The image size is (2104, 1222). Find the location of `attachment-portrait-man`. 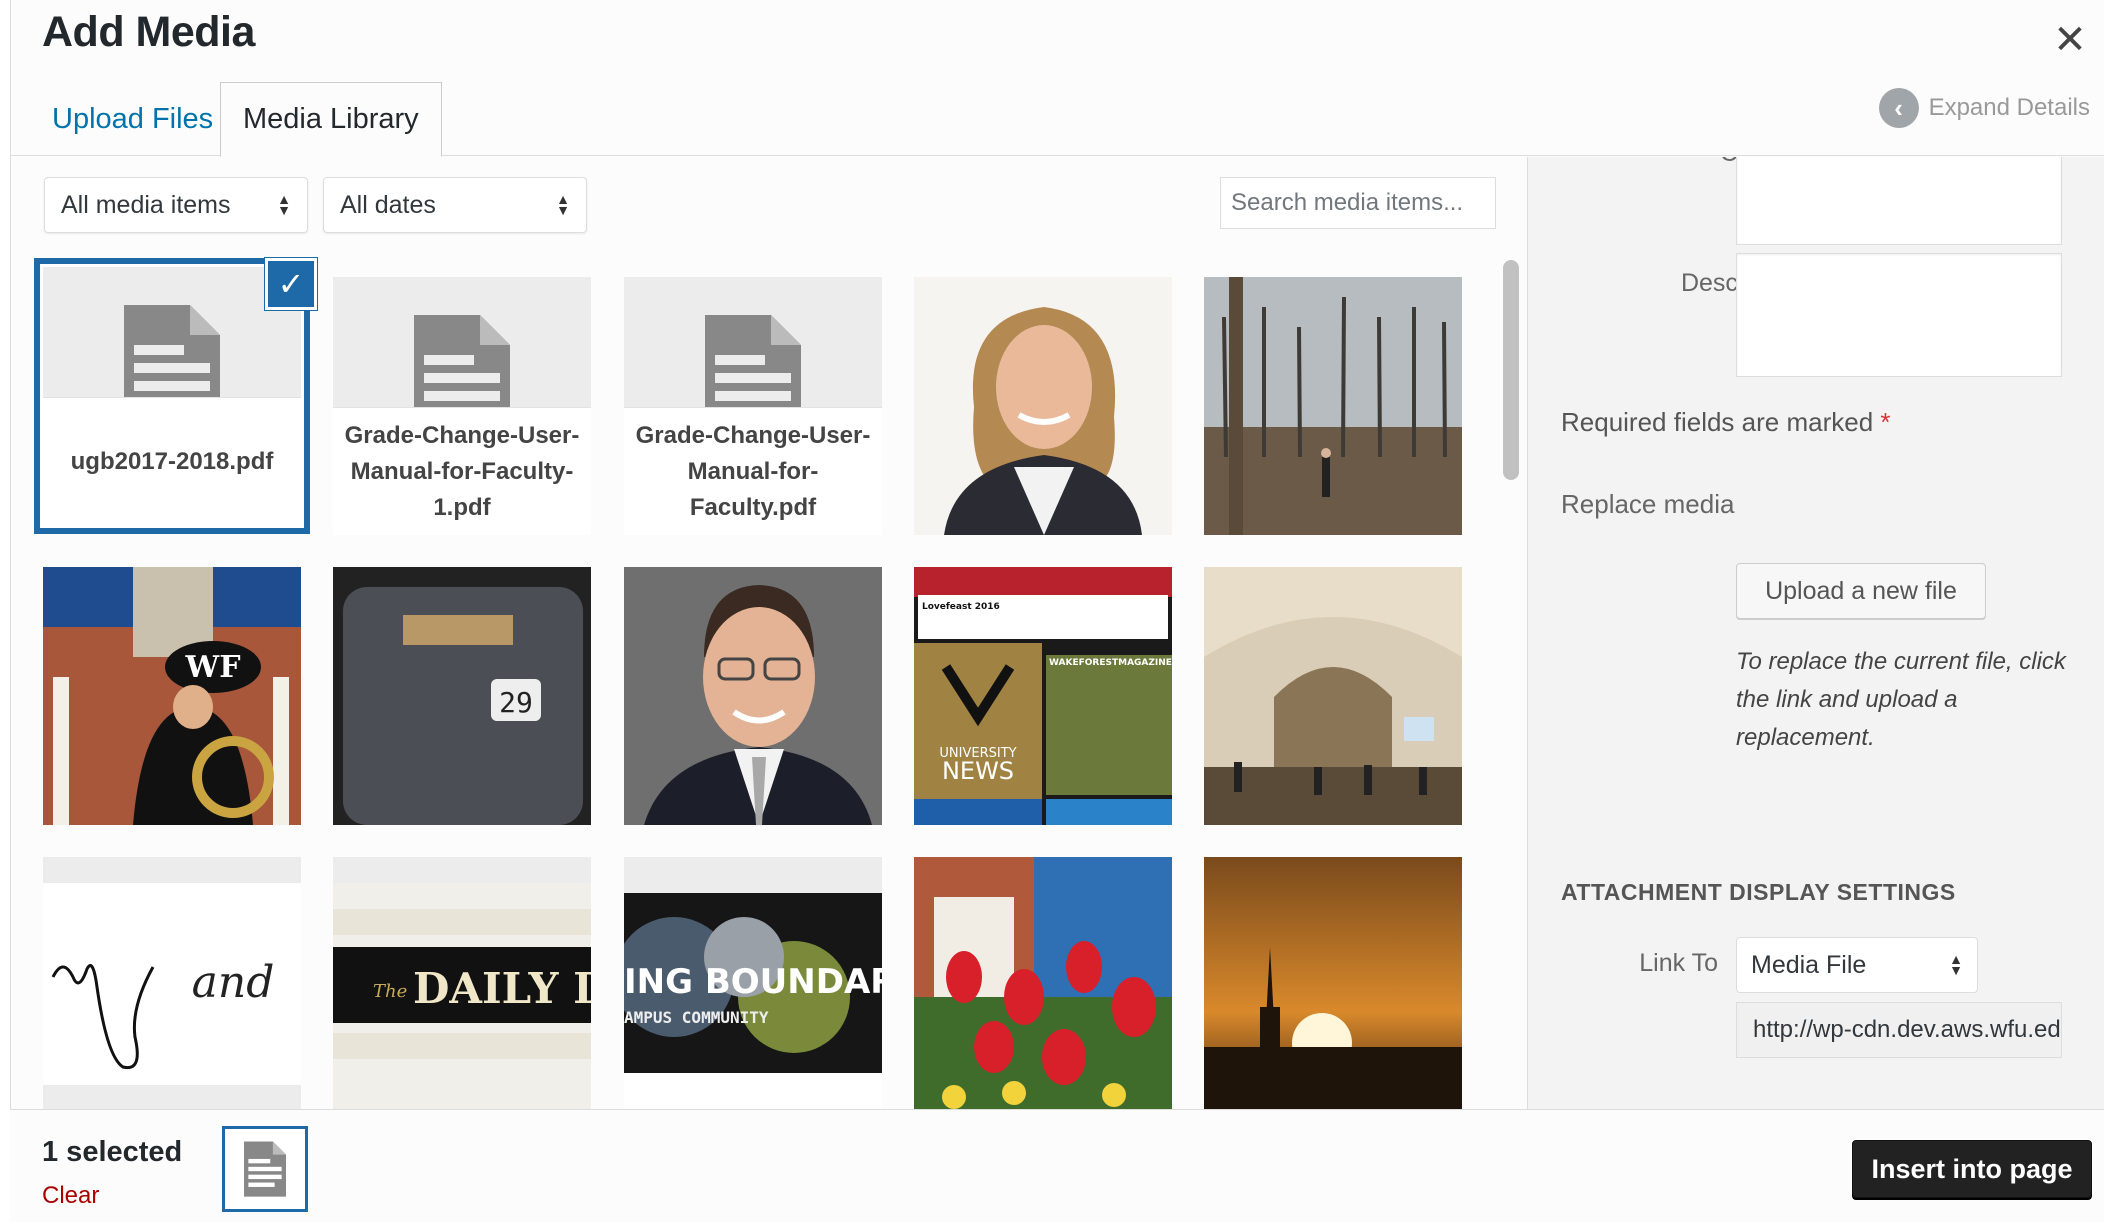

attachment-portrait-man is located at coordinates (753, 696).